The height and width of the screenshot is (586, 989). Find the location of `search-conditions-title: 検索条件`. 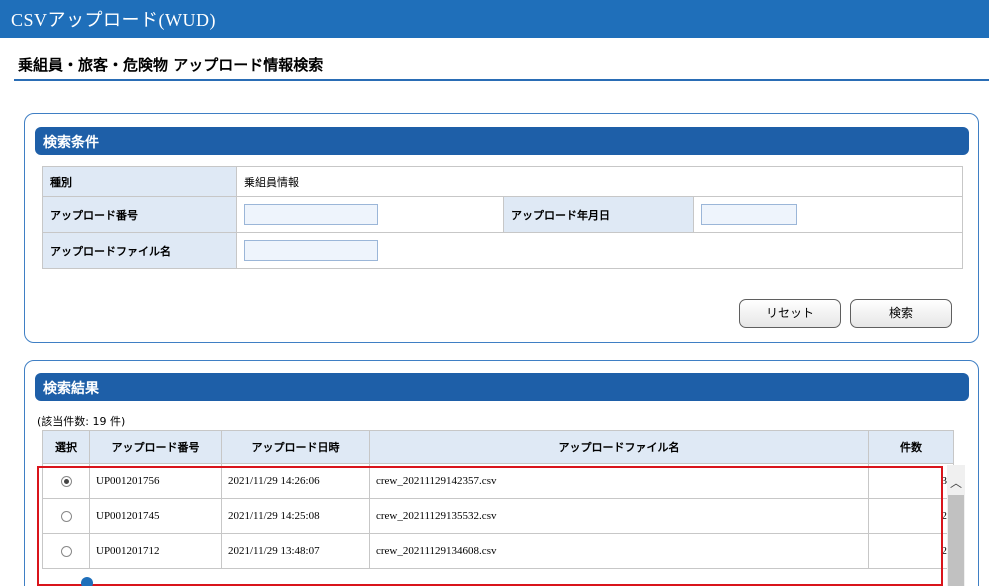

search-conditions-title: 検索条件 is located at coordinates (71, 143).